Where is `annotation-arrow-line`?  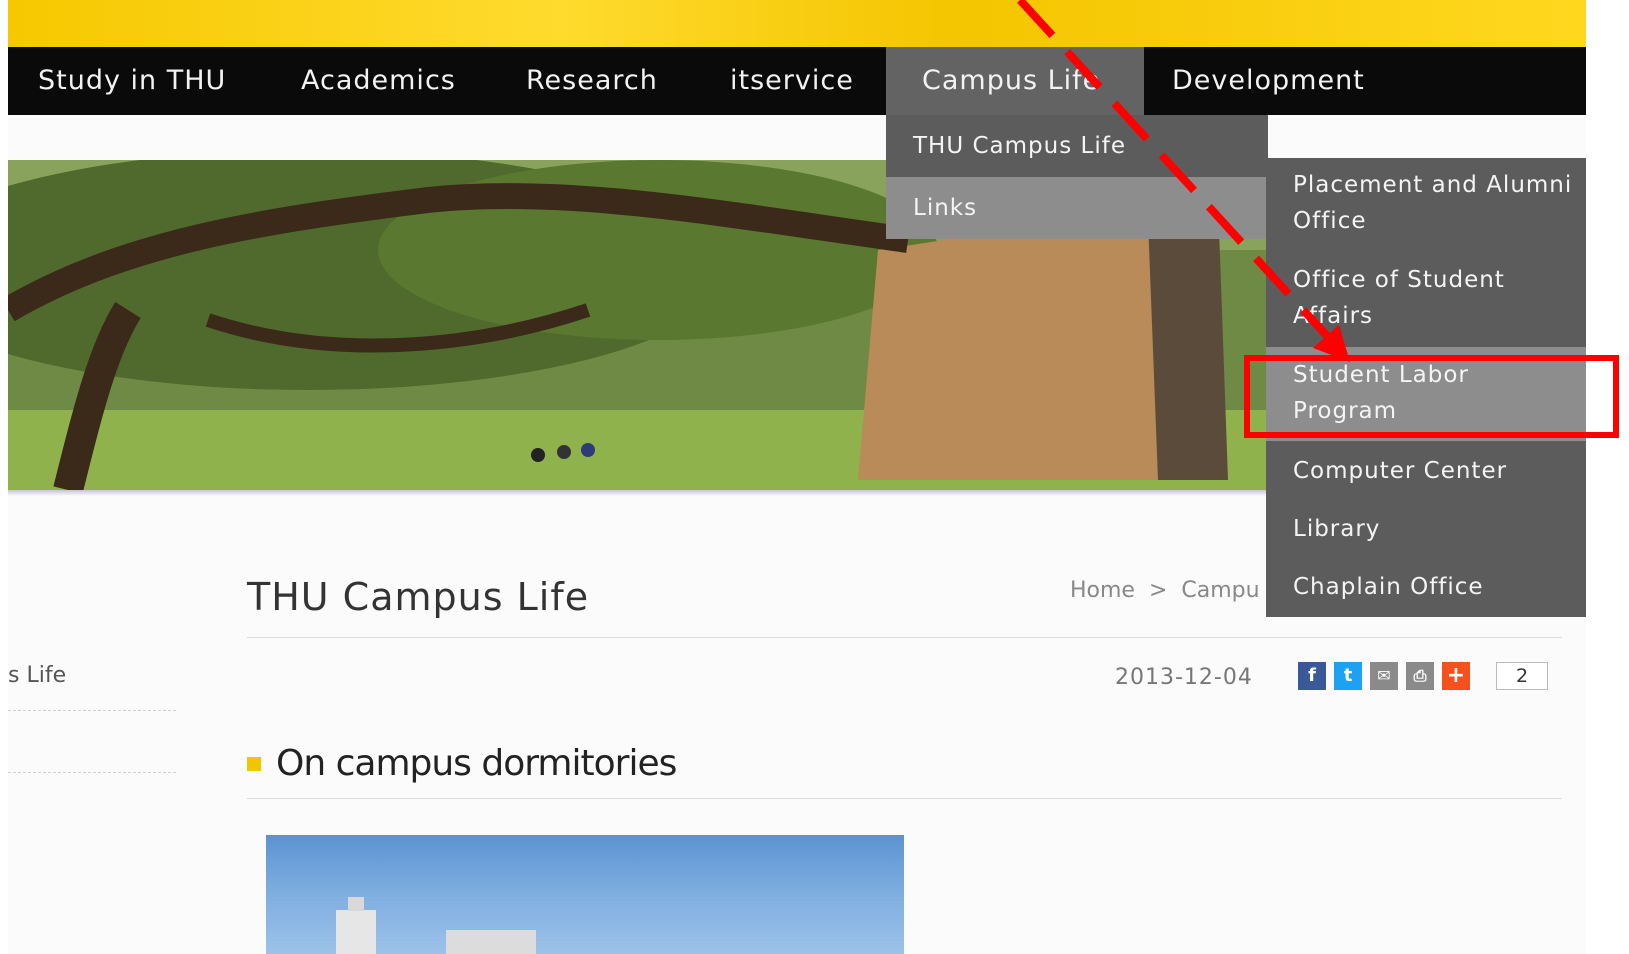 annotation-arrow-line is located at coordinates (1179, 175).